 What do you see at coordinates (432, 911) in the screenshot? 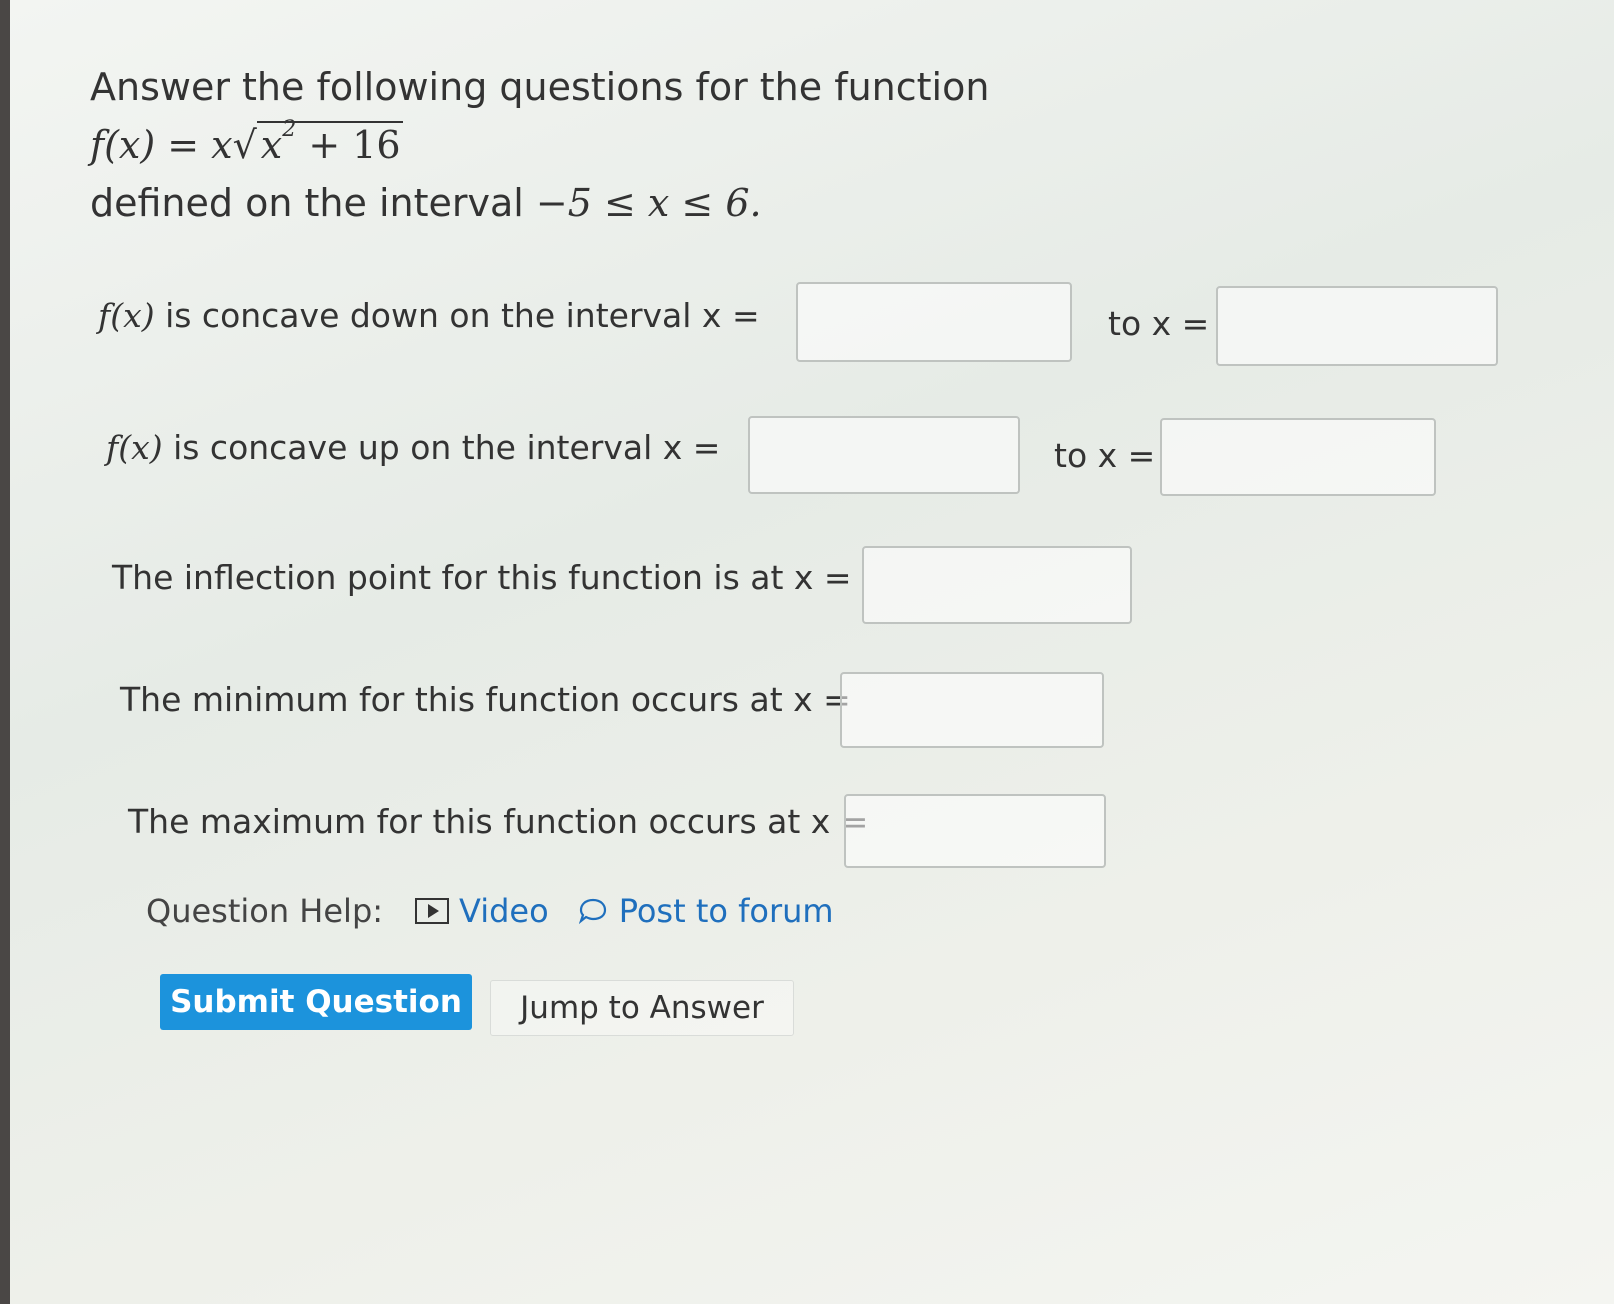
I see `video-play-icon` at bounding box center [432, 911].